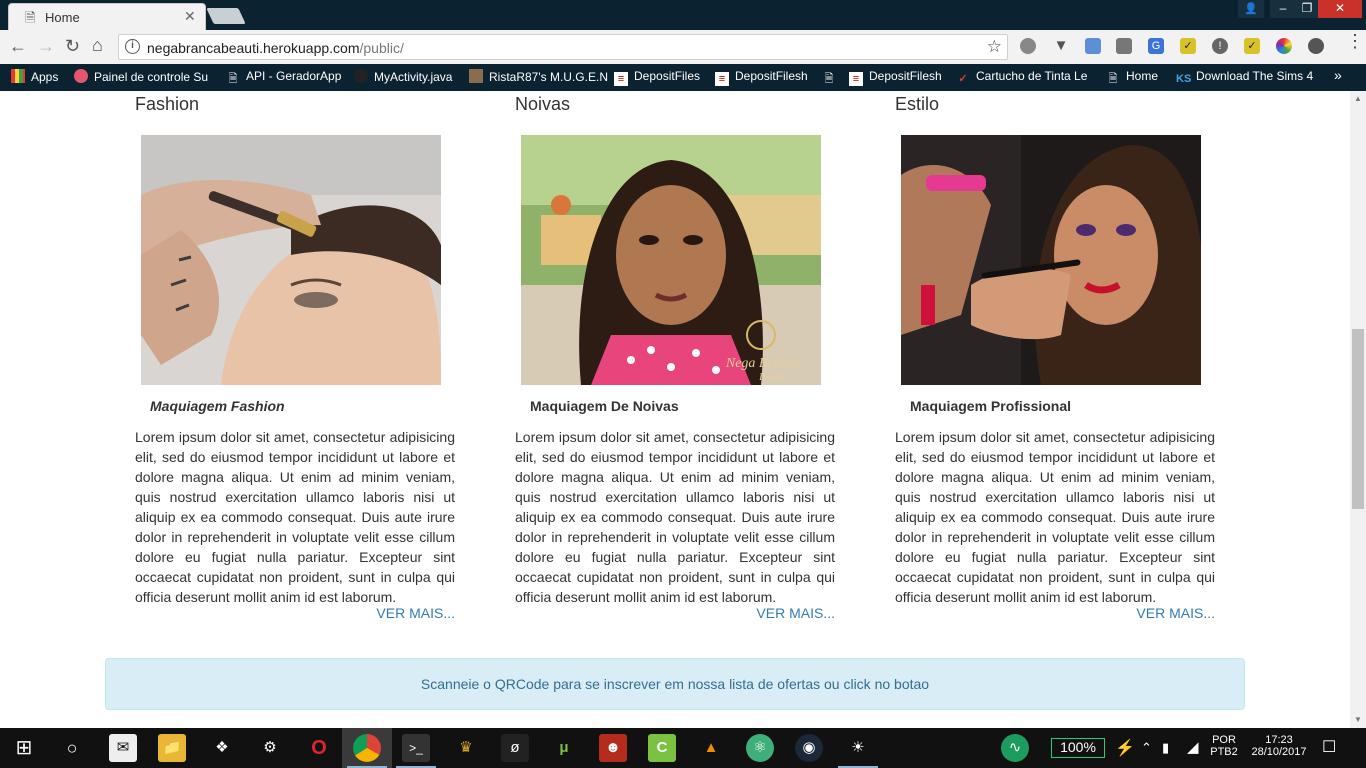 The image size is (1366, 768). I want to click on utorrent-icon: μ, so click(564, 748).